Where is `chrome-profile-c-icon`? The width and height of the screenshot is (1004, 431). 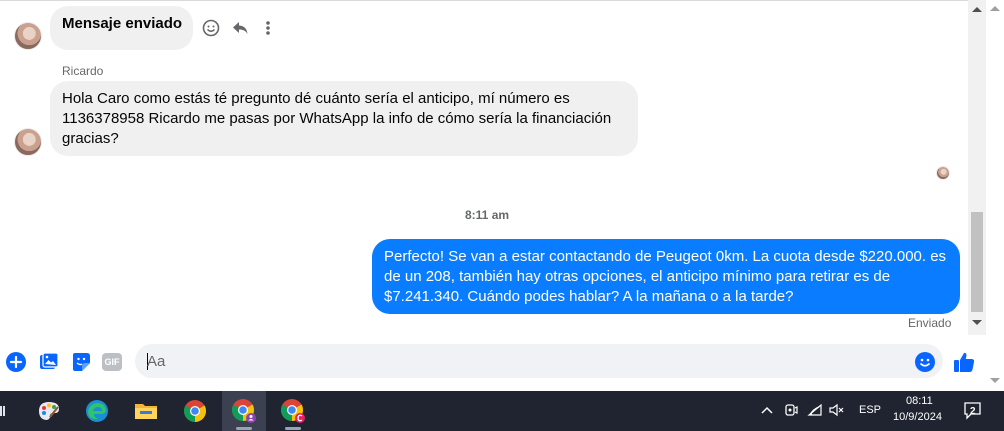 chrome-profile-c-icon is located at coordinates (293, 411).